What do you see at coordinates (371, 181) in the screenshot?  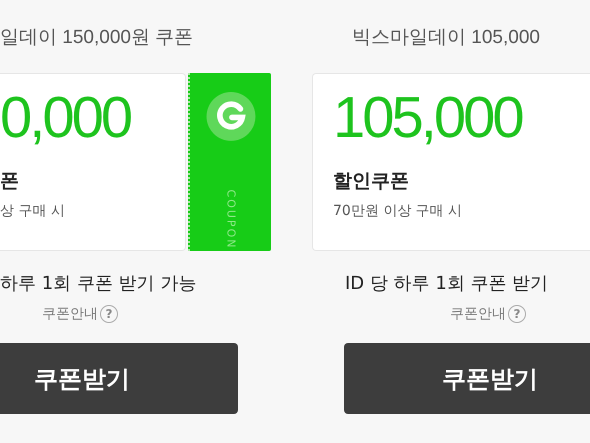 I see `coupon-type: 할인쿠폰` at bounding box center [371, 181].